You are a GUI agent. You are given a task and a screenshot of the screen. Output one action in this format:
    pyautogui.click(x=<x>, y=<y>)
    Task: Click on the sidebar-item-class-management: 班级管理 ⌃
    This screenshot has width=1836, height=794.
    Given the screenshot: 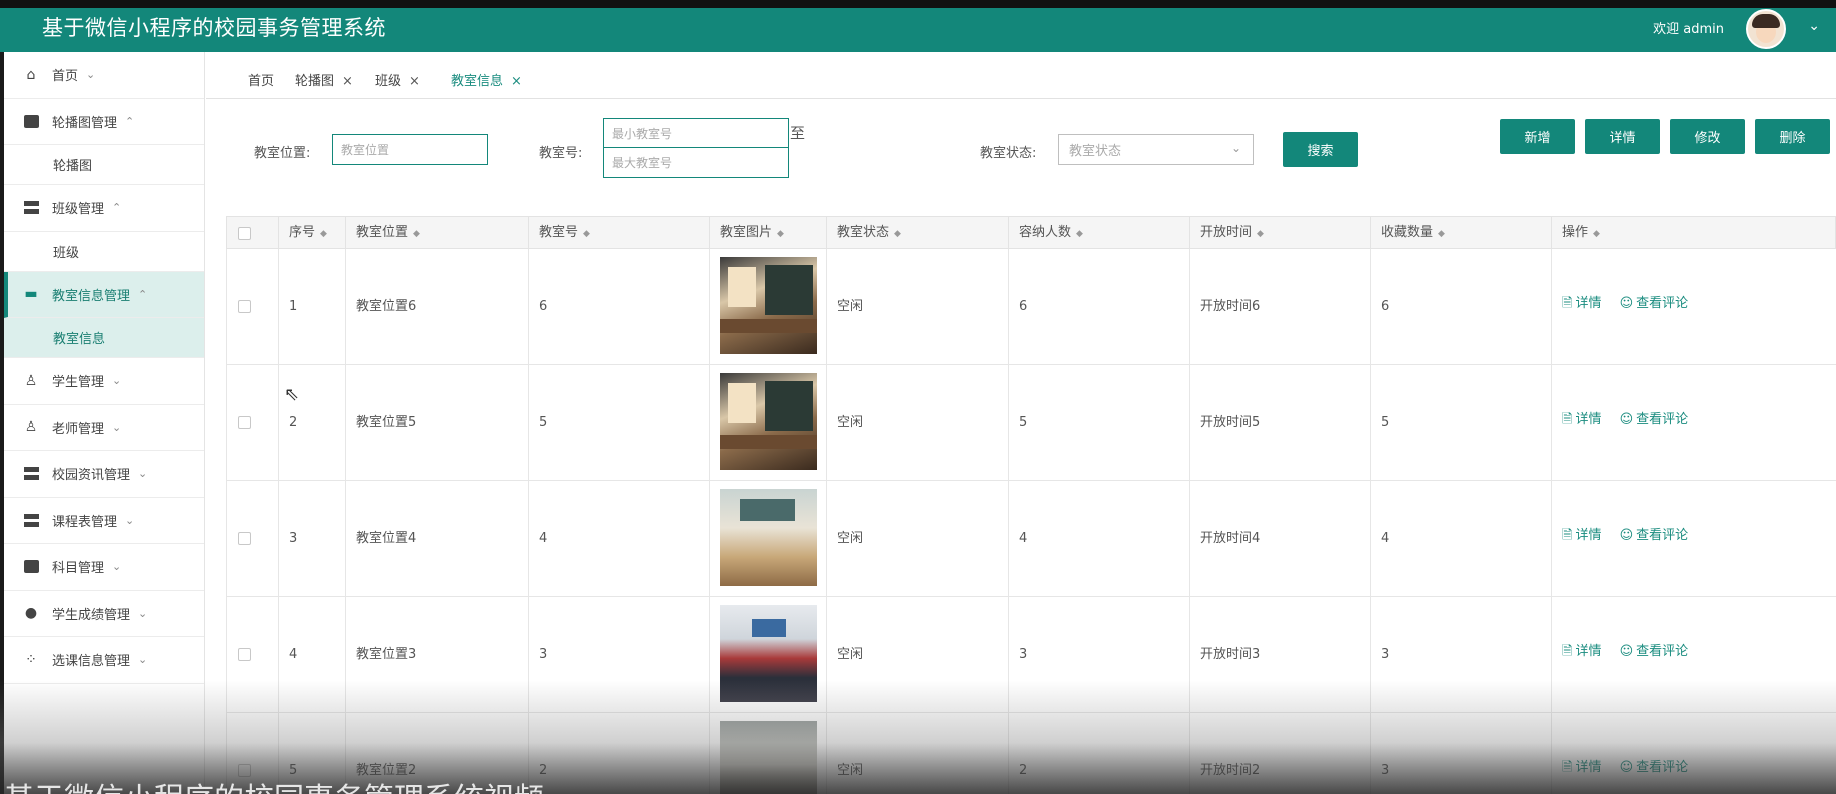 What is the action you would take?
    pyautogui.click(x=104, y=208)
    